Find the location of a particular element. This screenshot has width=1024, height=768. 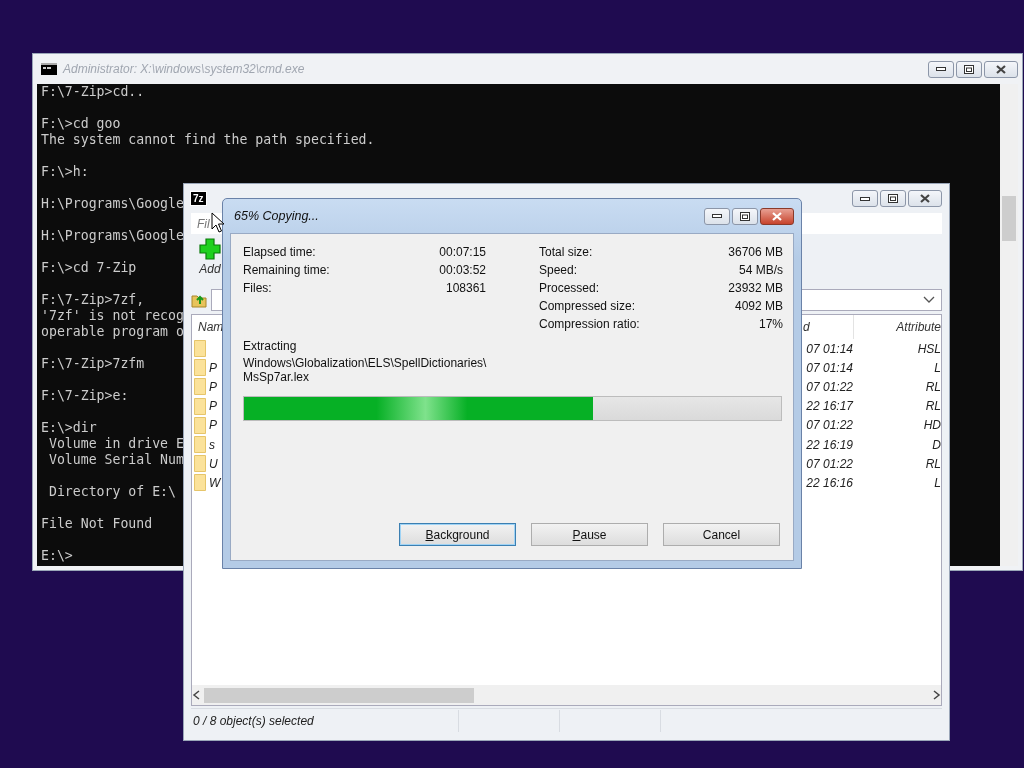

stat-value: 00:07:15 is located at coordinates (462, 252).